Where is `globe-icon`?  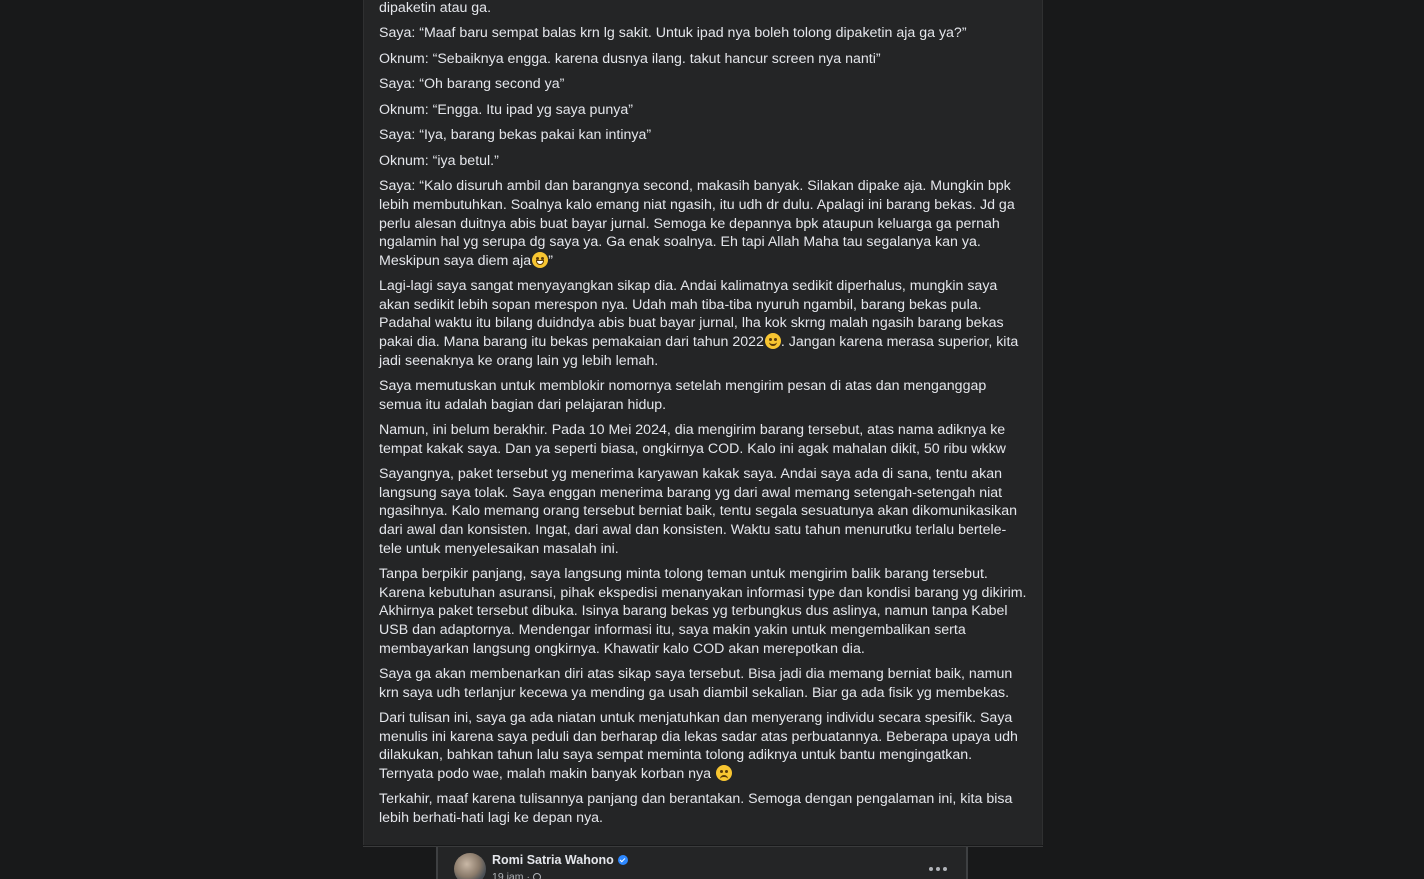 globe-icon is located at coordinates (537, 876).